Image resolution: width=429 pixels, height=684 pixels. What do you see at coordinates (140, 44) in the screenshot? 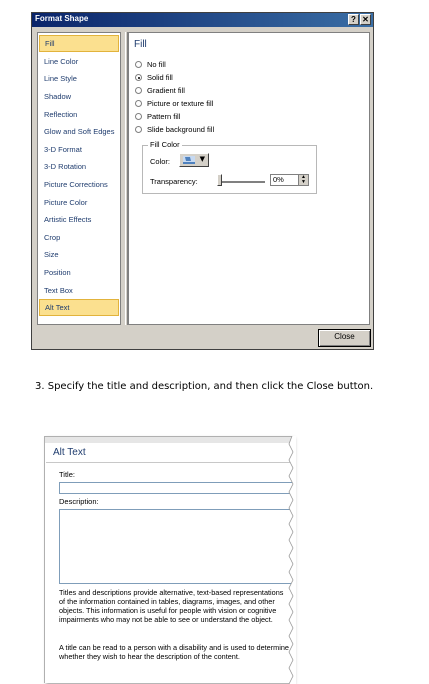
I see `section-title: Fill` at bounding box center [140, 44].